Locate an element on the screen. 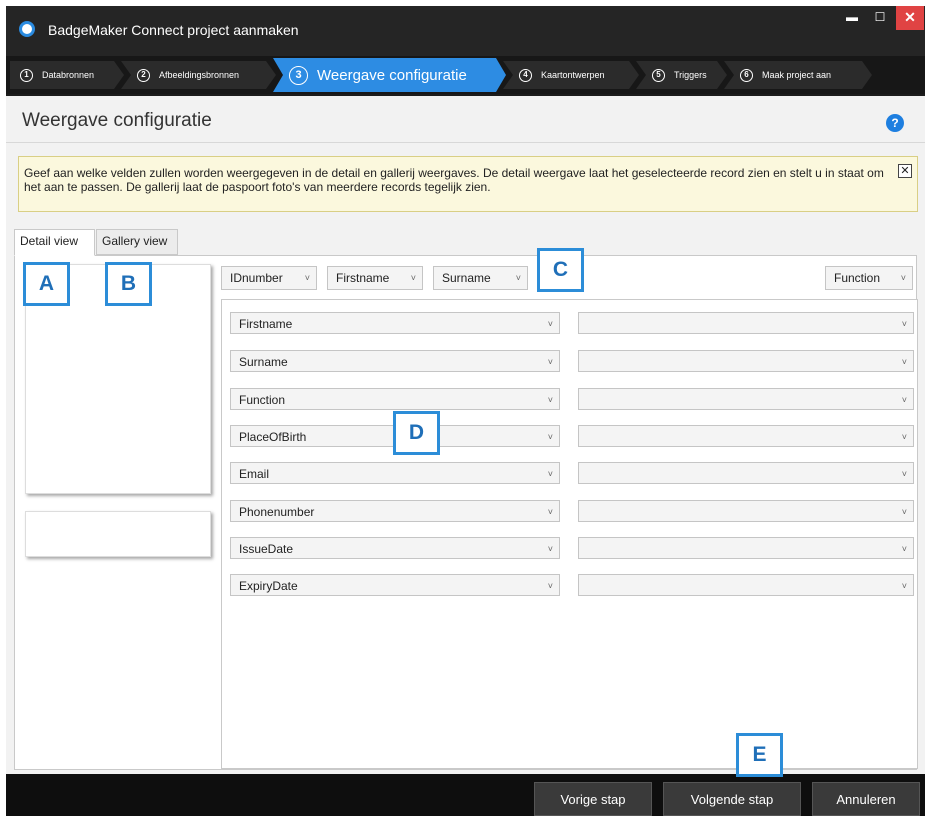 The height and width of the screenshot is (822, 931). field-row-left-select: Function ˅ is located at coordinates (395, 399).